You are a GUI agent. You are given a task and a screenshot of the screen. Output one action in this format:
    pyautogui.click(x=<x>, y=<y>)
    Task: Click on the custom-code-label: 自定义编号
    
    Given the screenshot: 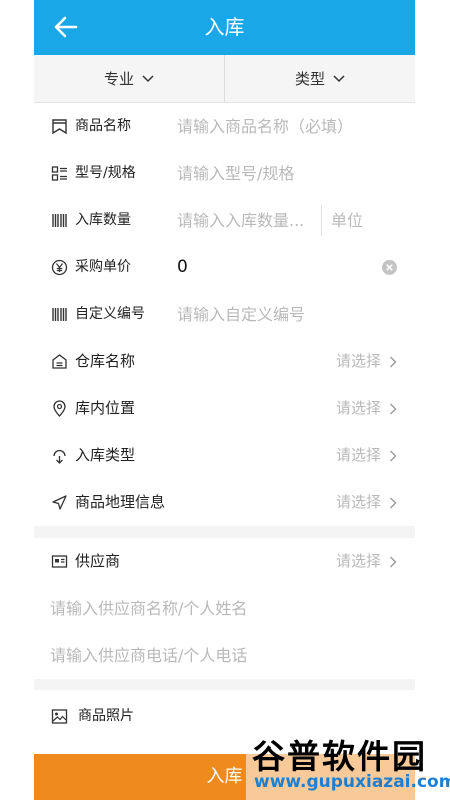 What is the action you would take?
    pyautogui.click(x=110, y=314)
    